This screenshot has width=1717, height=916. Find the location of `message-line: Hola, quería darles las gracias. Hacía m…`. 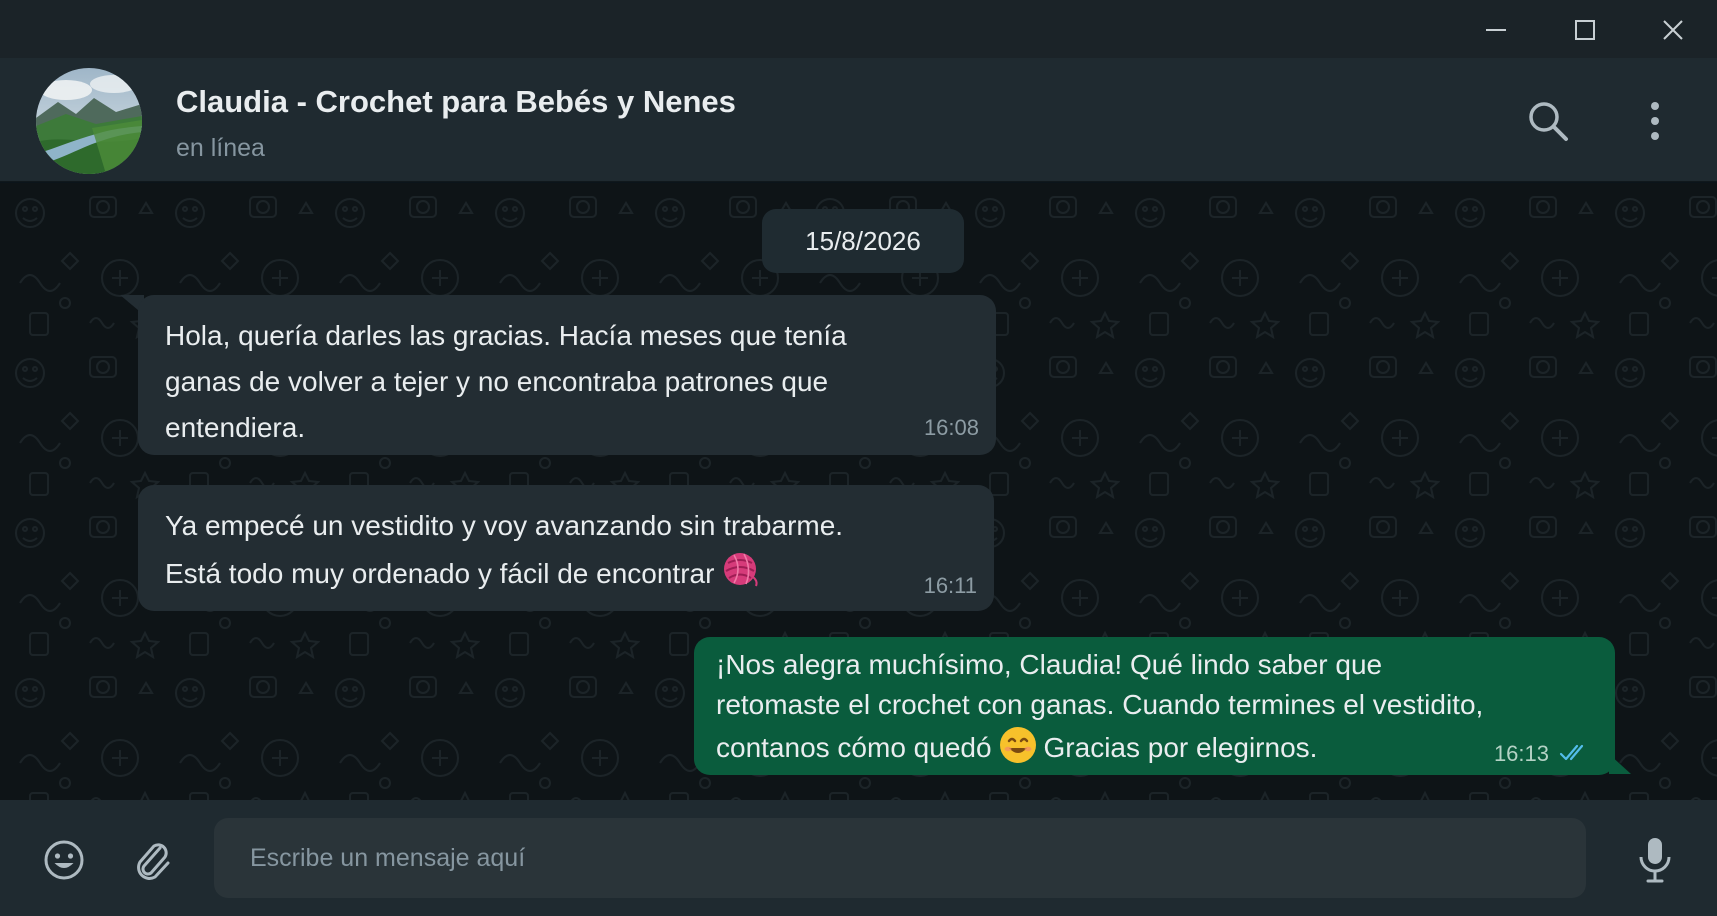

message-line: Hola, quería darles las gracias. Hacía m… is located at coordinates (506, 335).